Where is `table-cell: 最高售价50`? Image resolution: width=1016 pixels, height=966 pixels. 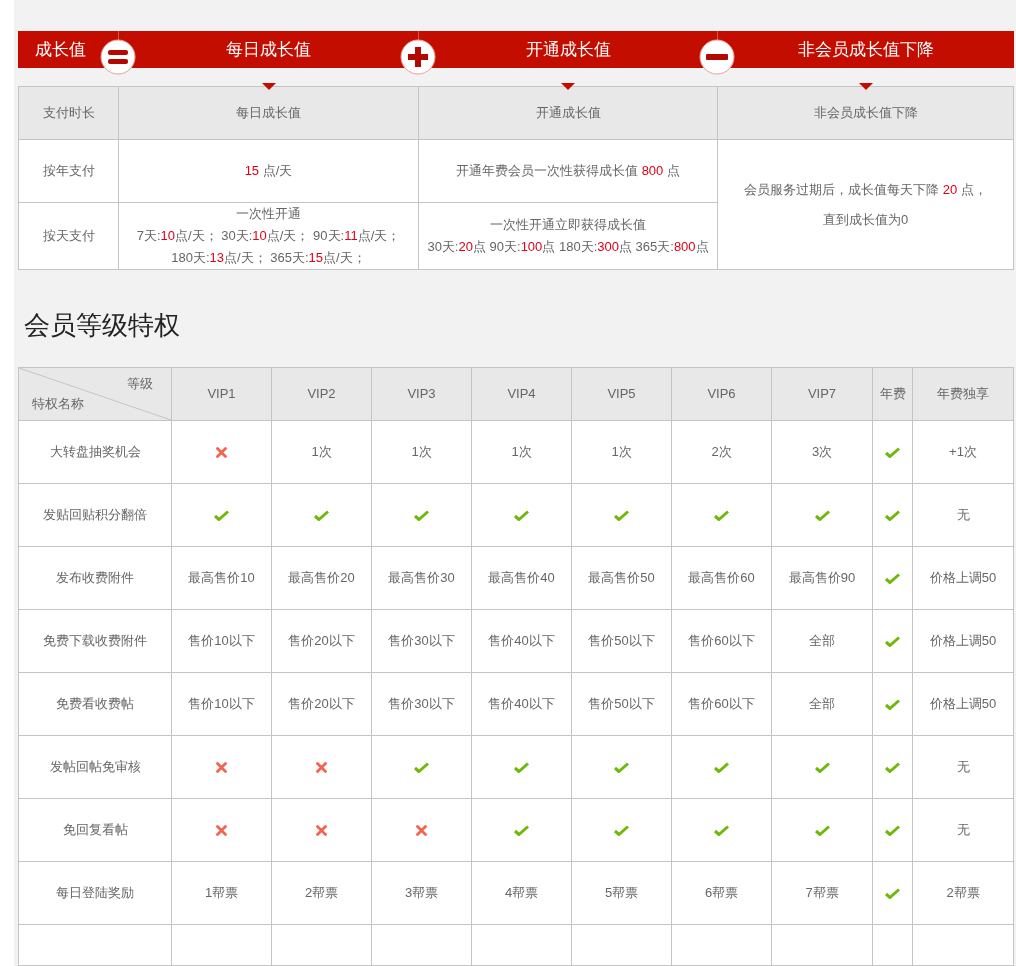 table-cell: 最高售价50 is located at coordinates (621, 578).